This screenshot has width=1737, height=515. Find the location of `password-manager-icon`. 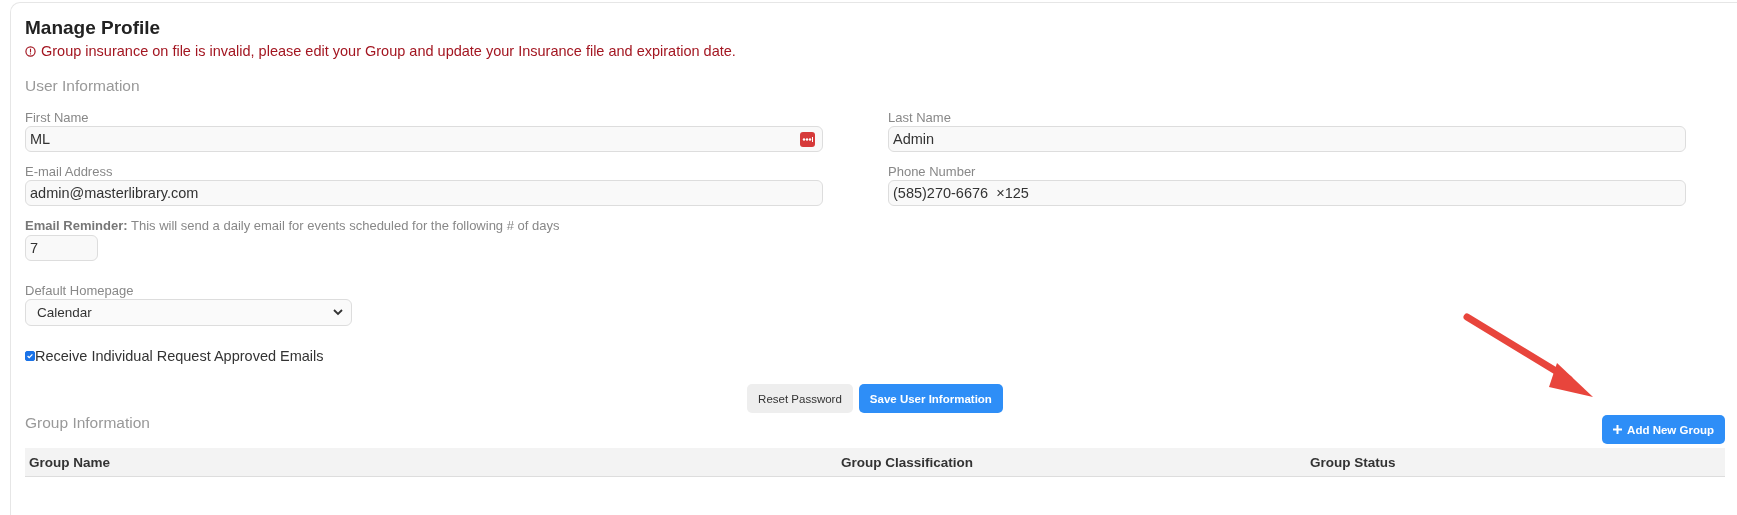

password-manager-icon is located at coordinates (807, 139).